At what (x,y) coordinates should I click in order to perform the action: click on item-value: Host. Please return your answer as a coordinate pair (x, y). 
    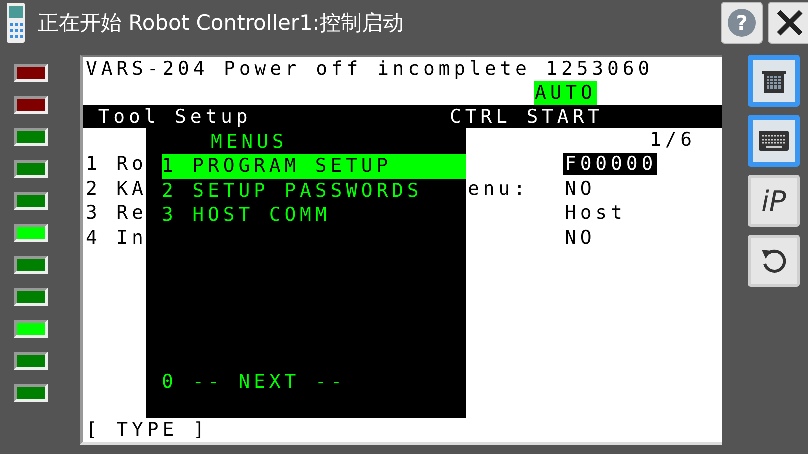
    Looking at the image, I should click on (594, 213).